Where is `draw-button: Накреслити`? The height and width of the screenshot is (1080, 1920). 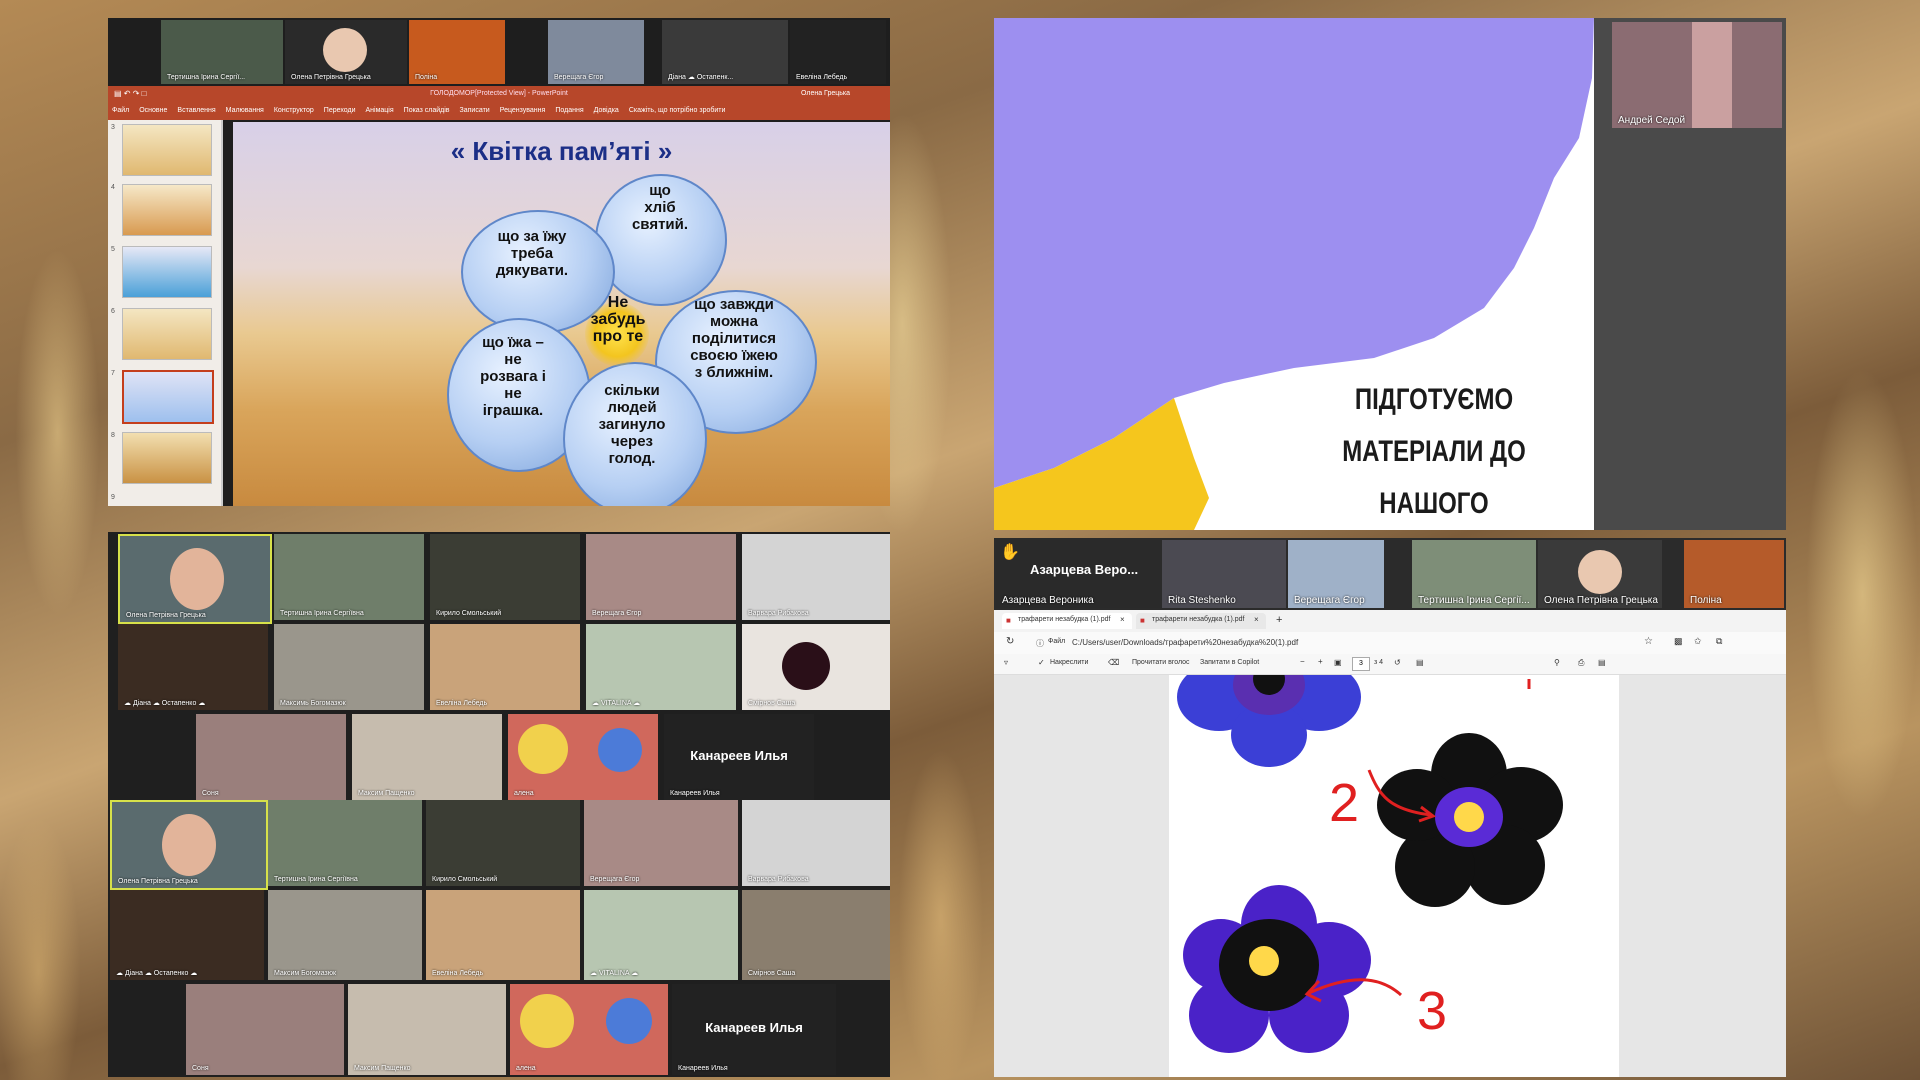 draw-button: Накреслити is located at coordinates (1069, 662).